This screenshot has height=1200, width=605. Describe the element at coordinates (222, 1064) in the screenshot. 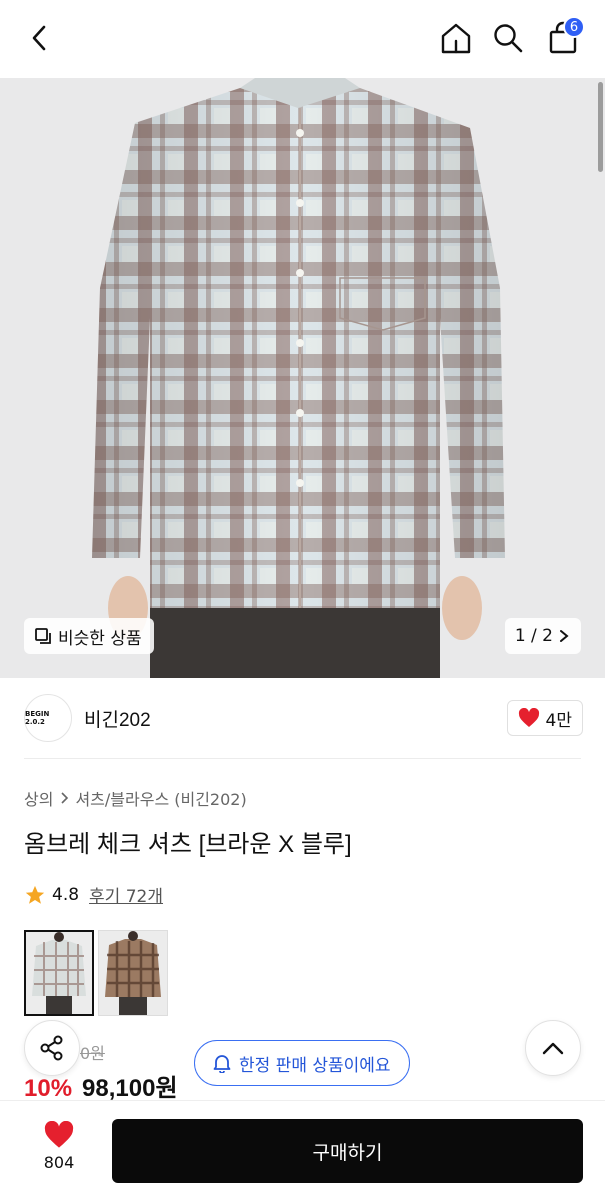

I see `bell-icon` at that location.